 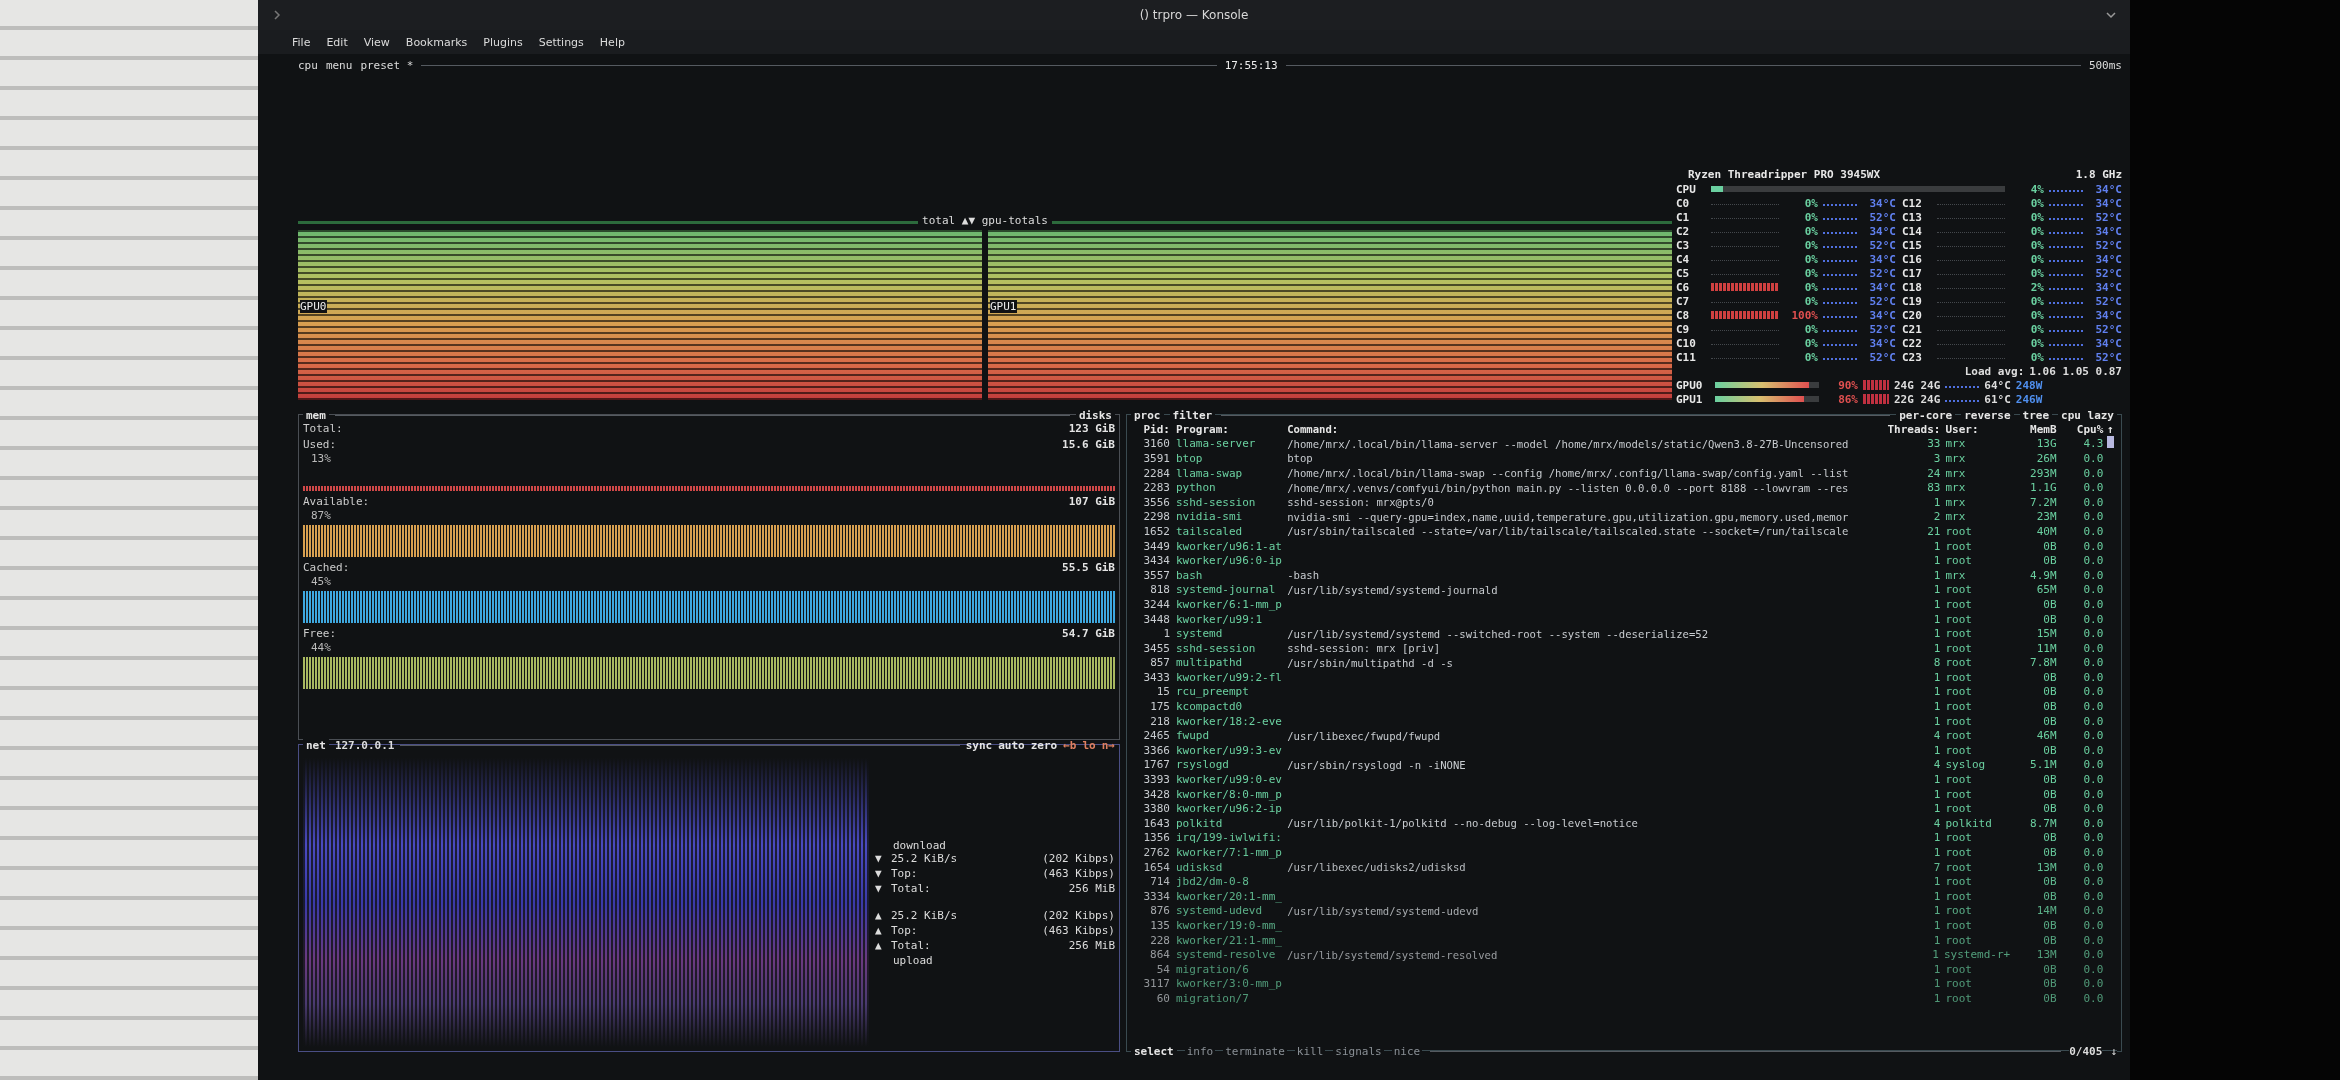 What do you see at coordinates (2113, 1051) in the screenshot?
I see `scroll-down-arrow: ↓` at bounding box center [2113, 1051].